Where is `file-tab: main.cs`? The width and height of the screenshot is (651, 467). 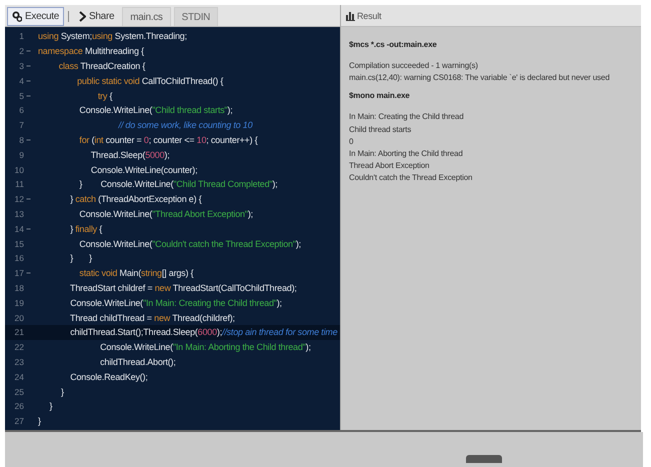
file-tab: main.cs is located at coordinates (146, 16).